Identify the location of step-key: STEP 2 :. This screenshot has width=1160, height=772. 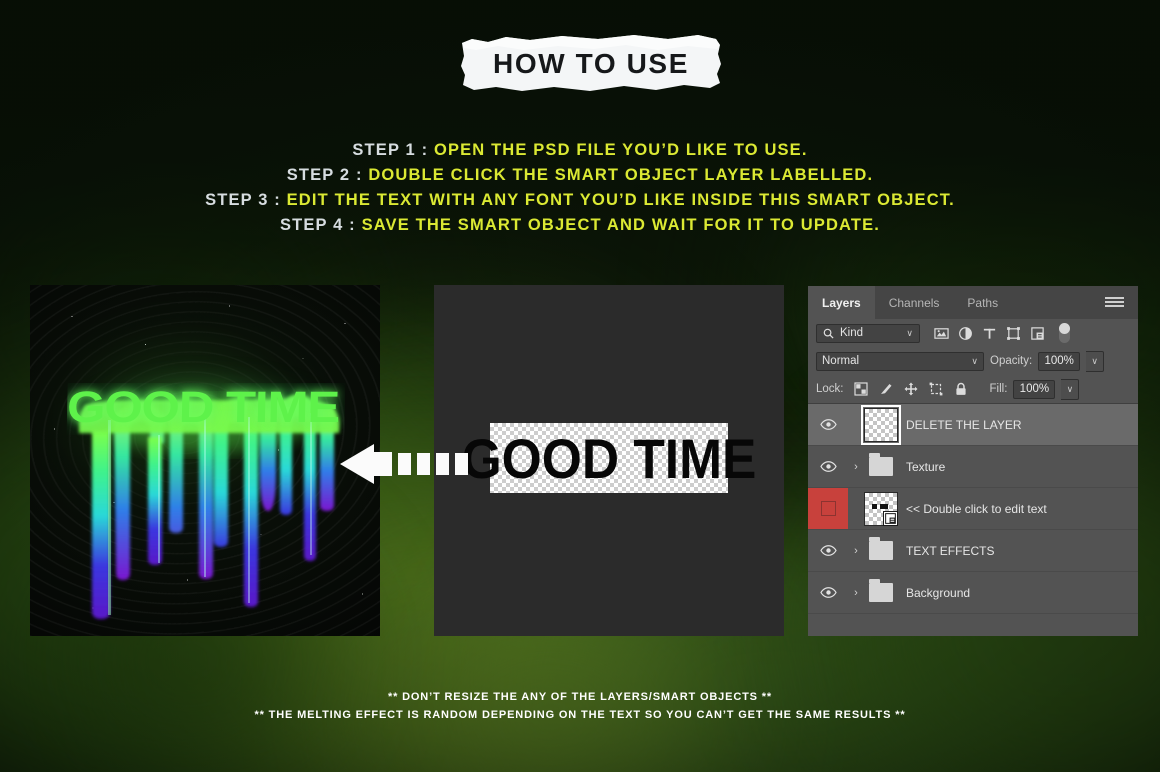
(324, 175).